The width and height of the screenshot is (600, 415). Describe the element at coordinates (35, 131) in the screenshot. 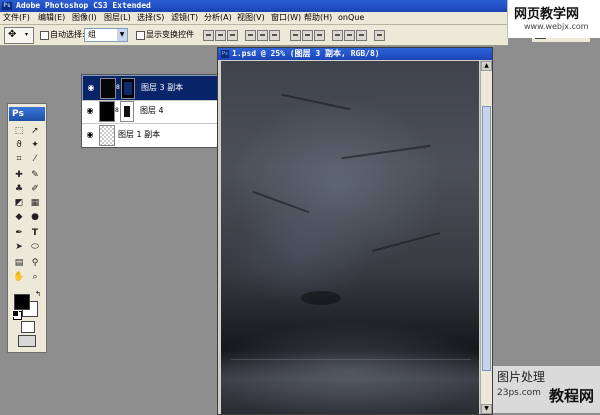

I see `move-tool-icon: ➚` at that location.